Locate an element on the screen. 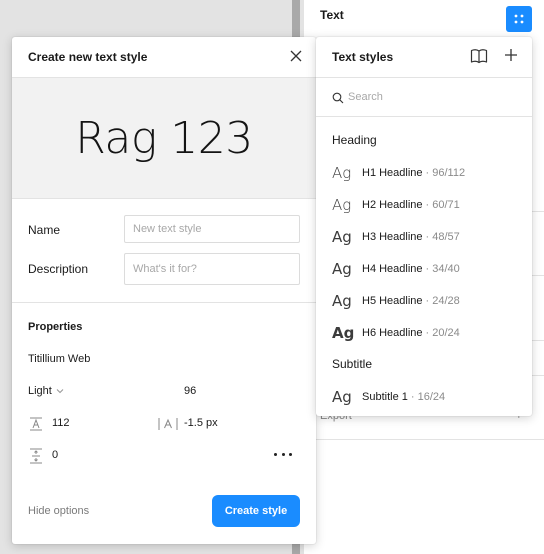 This screenshot has height=554, width=544. plus-icon is located at coordinates (511, 55).